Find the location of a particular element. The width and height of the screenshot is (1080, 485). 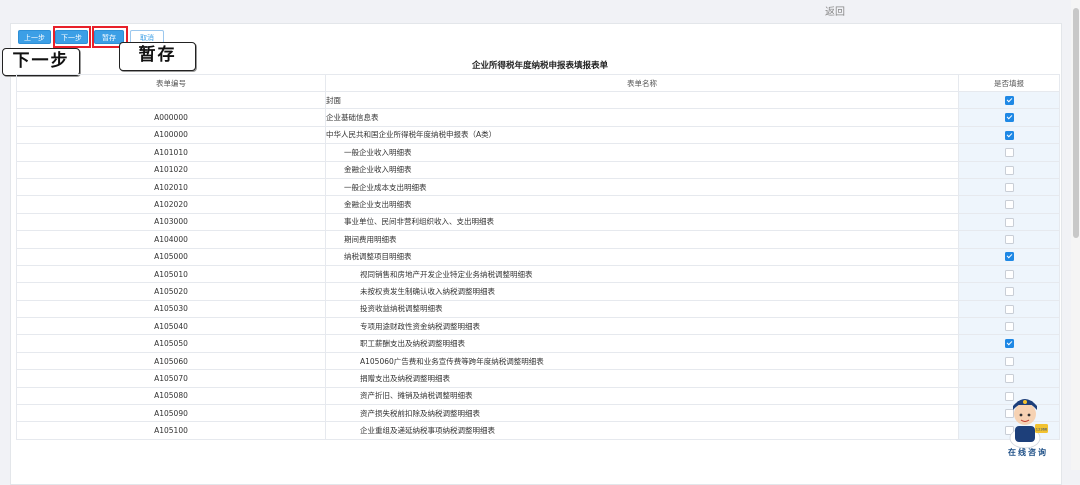

page-scrollbar is located at coordinates (1075, 235).